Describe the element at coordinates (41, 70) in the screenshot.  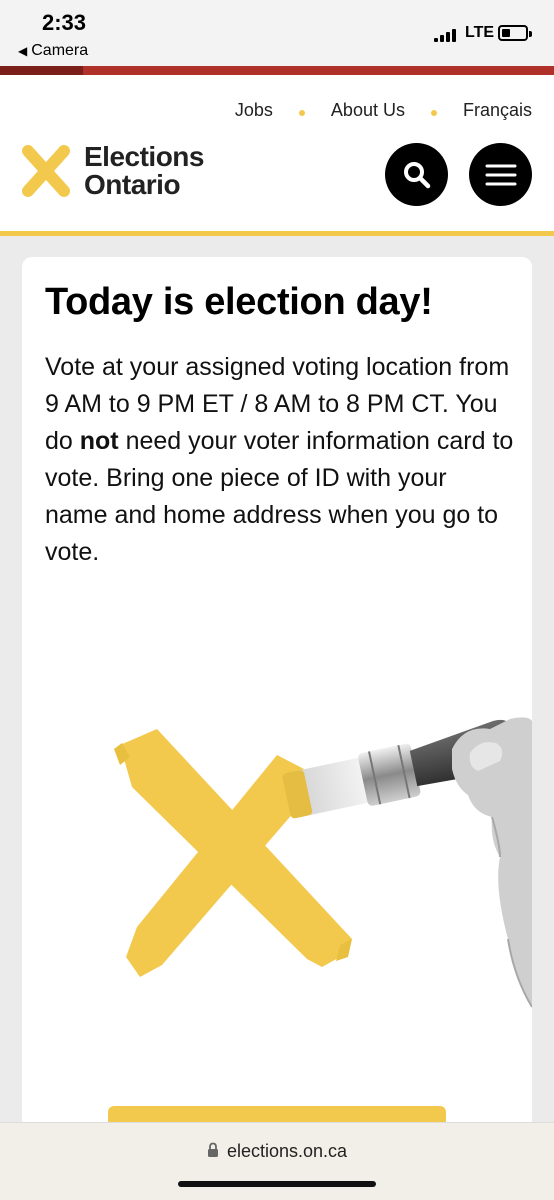
I see `page-load-progress` at that location.